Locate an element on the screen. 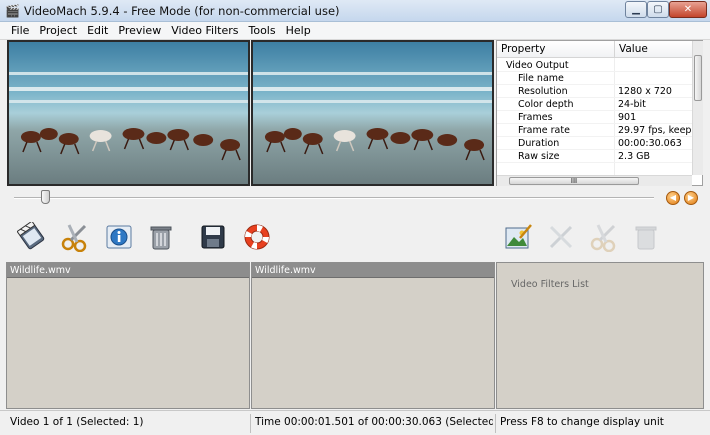 This screenshot has height=435, width=710. previous-frame-button: ◀ is located at coordinates (673, 198).